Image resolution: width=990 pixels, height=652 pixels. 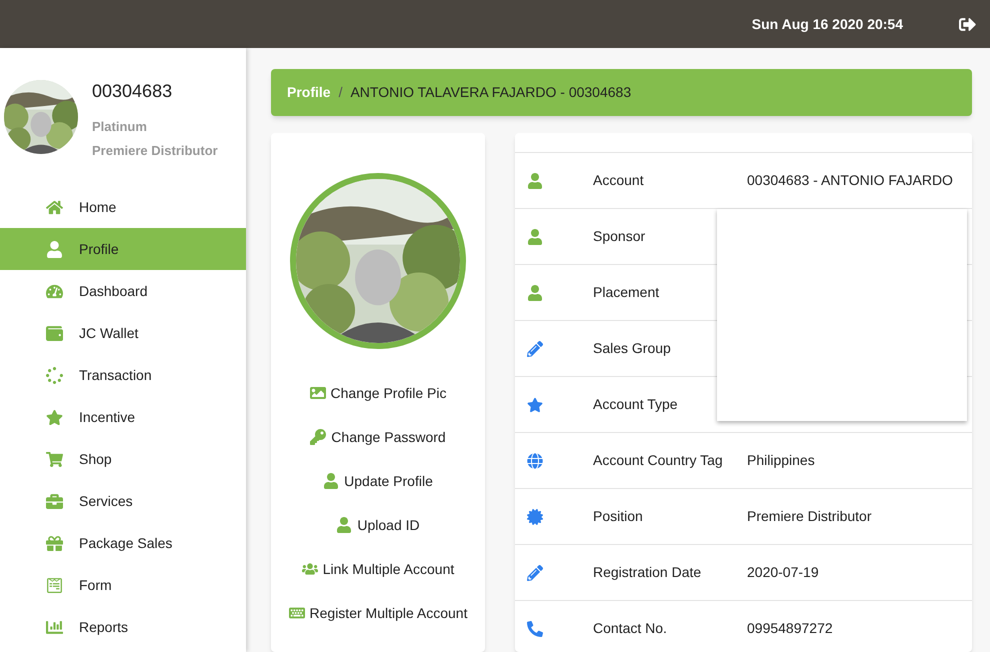 What do you see at coordinates (658, 460) in the screenshot?
I see `detail-label: Account Country Tag` at bounding box center [658, 460].